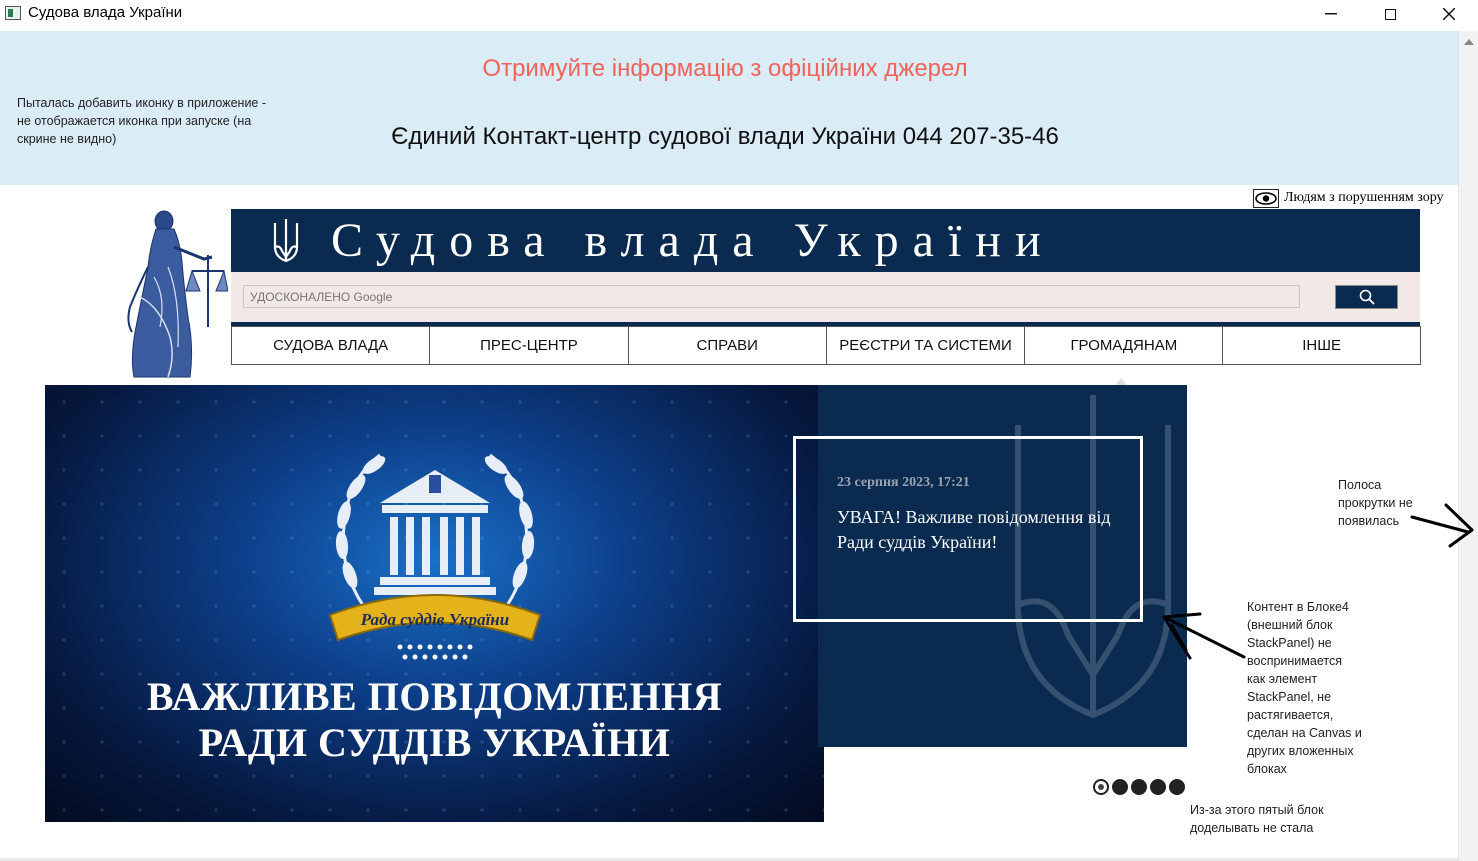  I want to click on accessibility-link: Людям з порушенням зору, so click(1348, 198).